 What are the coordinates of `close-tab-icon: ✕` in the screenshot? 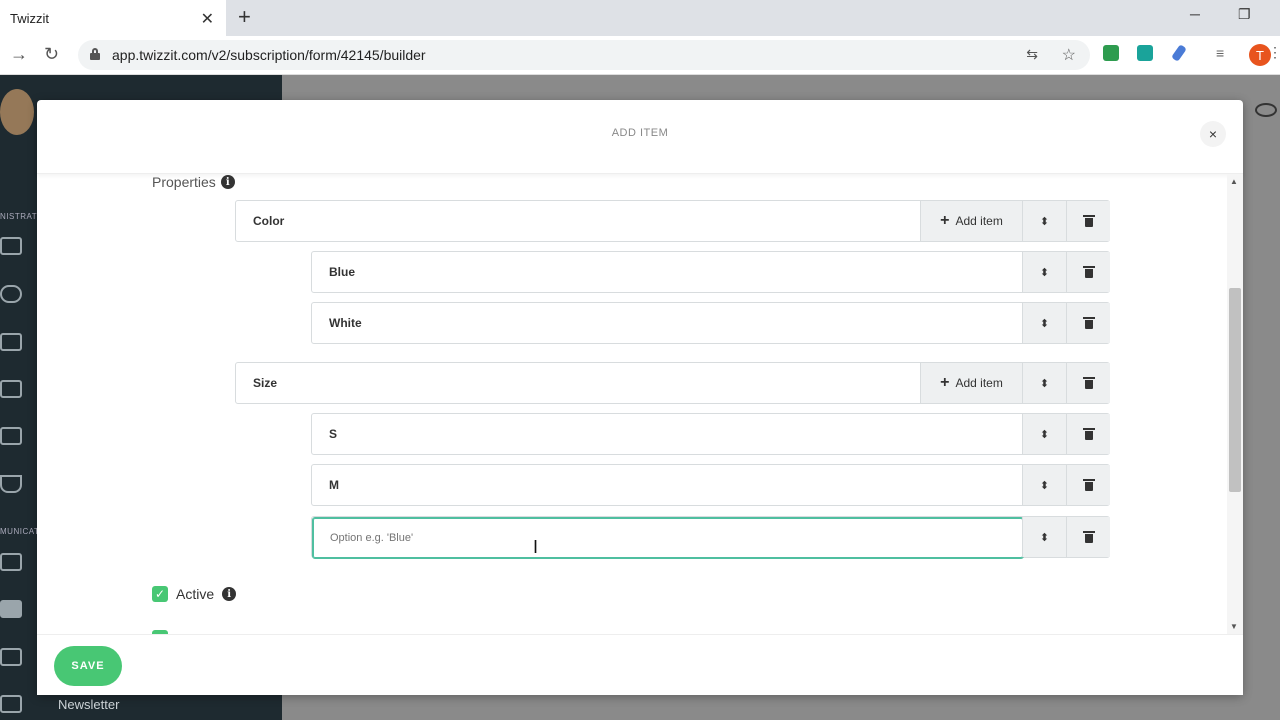 It's located at (207, 19).